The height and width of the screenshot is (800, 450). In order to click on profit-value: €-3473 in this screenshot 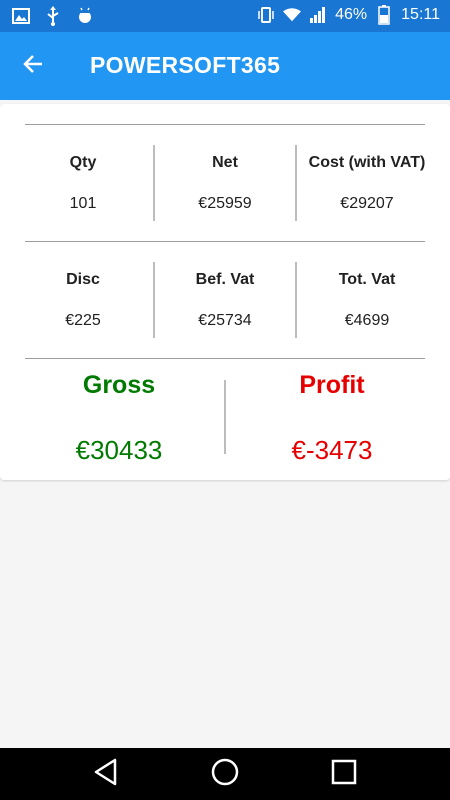, I will do `click(332, 450)`.